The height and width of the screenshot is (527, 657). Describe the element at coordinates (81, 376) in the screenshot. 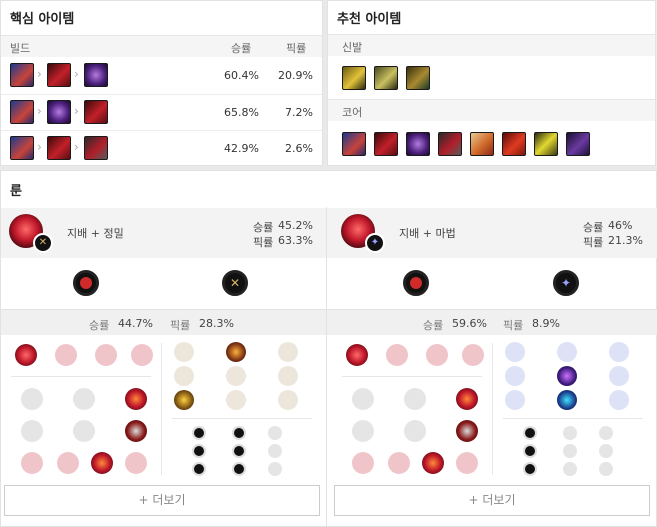

I see `rune-row-divider` at that location.